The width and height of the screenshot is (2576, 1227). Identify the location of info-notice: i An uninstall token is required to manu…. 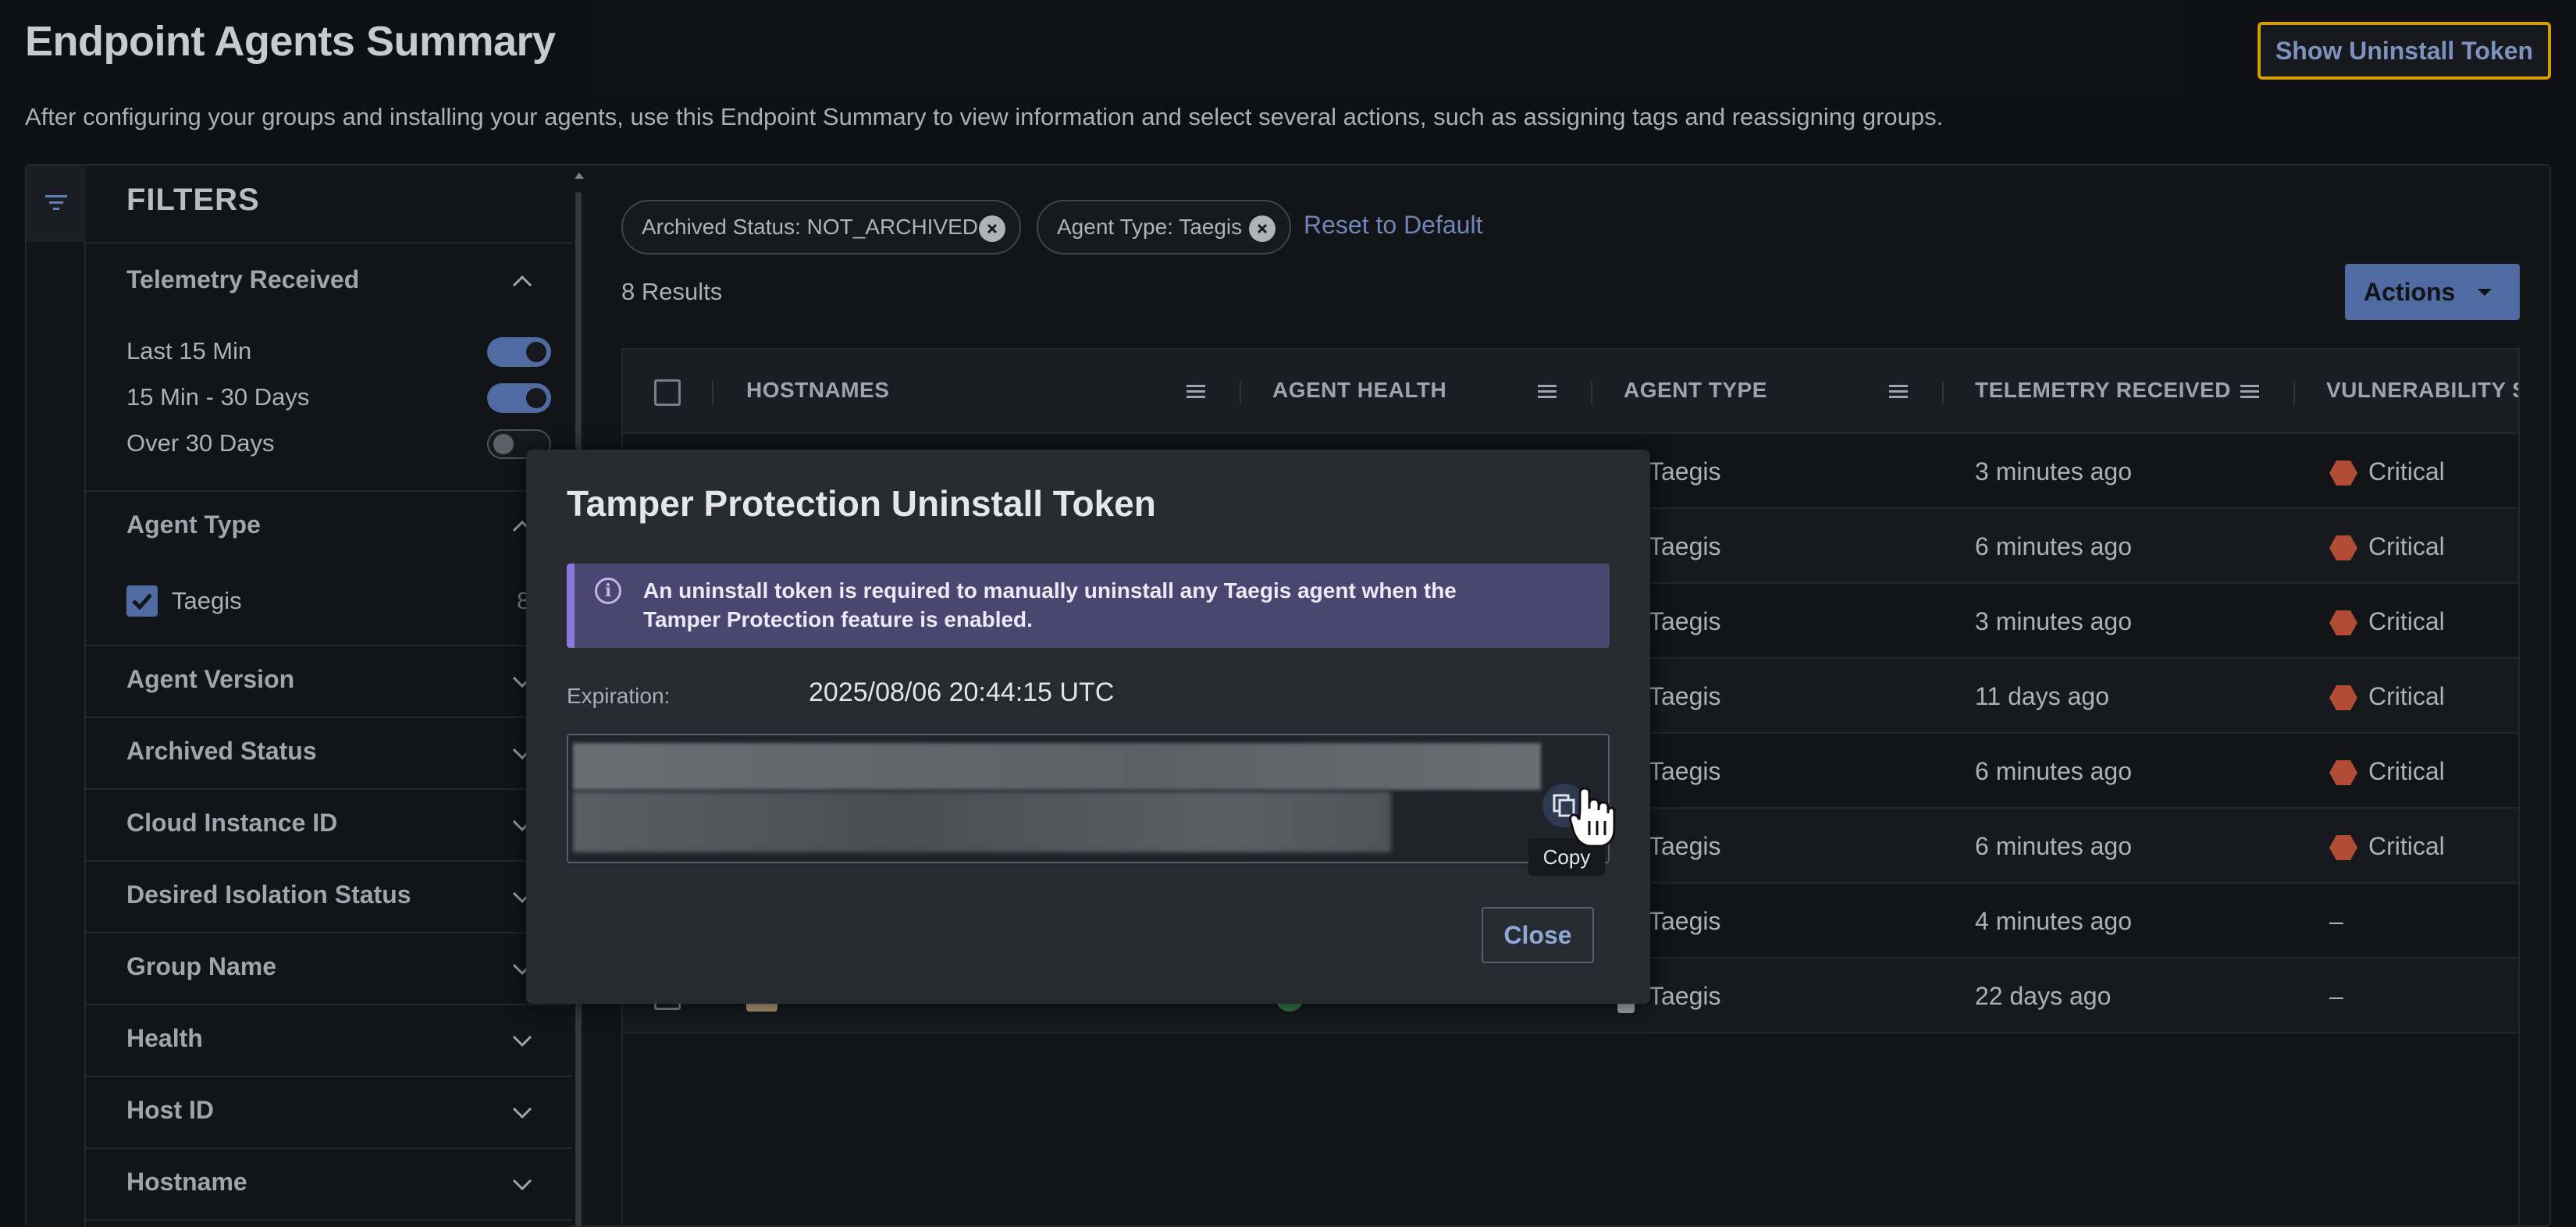
(1088, 606).